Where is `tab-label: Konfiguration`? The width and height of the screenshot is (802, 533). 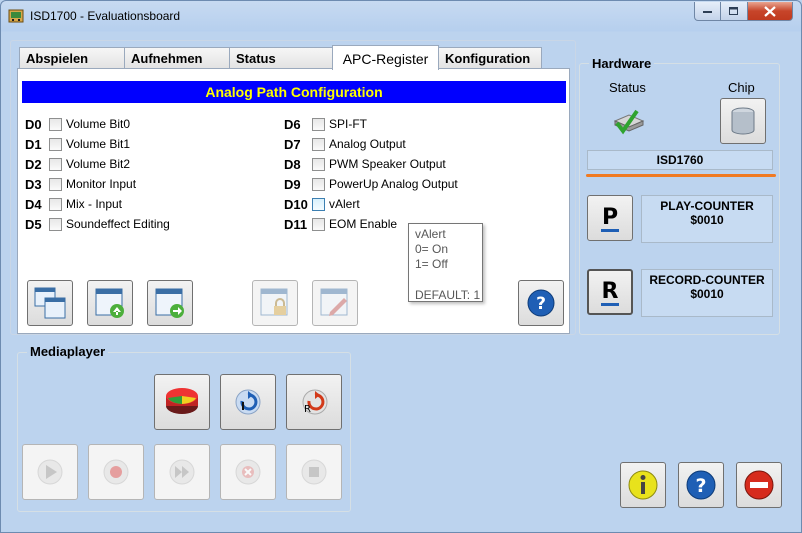 tab-label: Konfiguration is located at coordinates (488, 58).